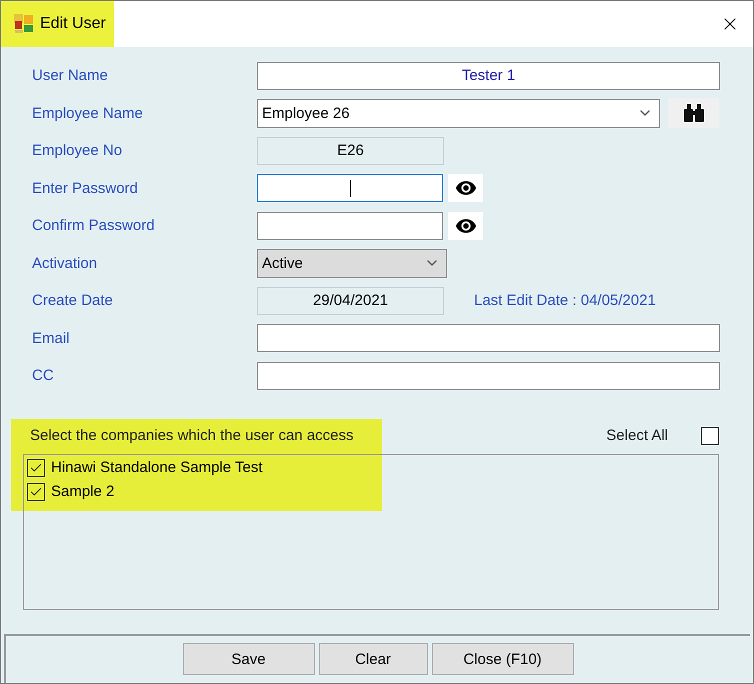  I want to click on field-label: Confirm Password, so click(94, 225).